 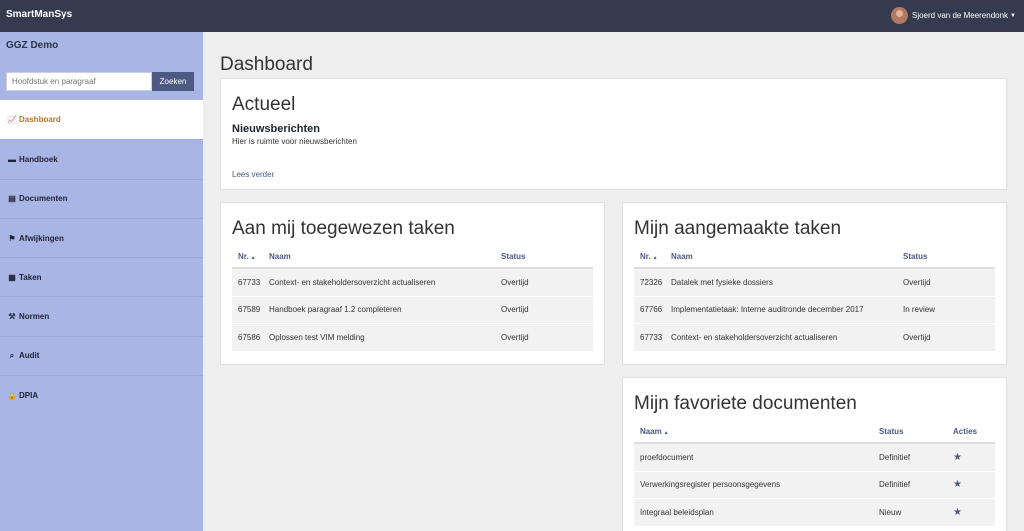 I want to click on sidebar-item-normen: ⚒ Normen, so click(x=101, y=315).